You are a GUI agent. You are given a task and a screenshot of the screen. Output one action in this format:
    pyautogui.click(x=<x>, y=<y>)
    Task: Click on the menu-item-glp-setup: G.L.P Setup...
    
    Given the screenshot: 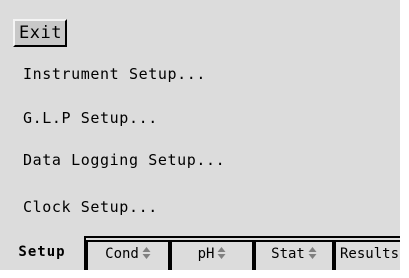 What is the action you would take?
    pyautogui.click(x=90, y=118)
    